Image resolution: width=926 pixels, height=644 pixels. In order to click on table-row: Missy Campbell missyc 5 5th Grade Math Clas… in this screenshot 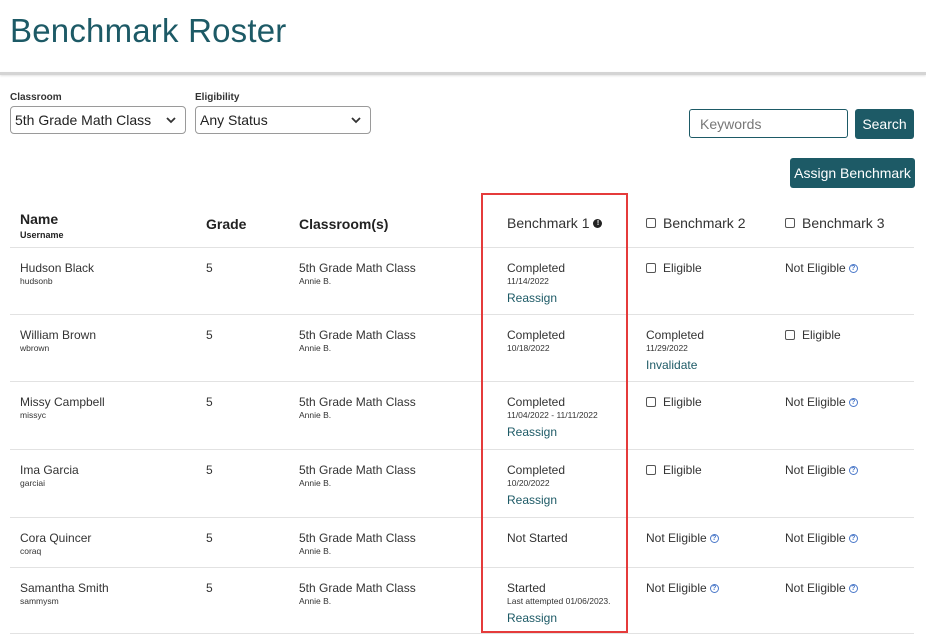, I will do `click(462, 416)`.